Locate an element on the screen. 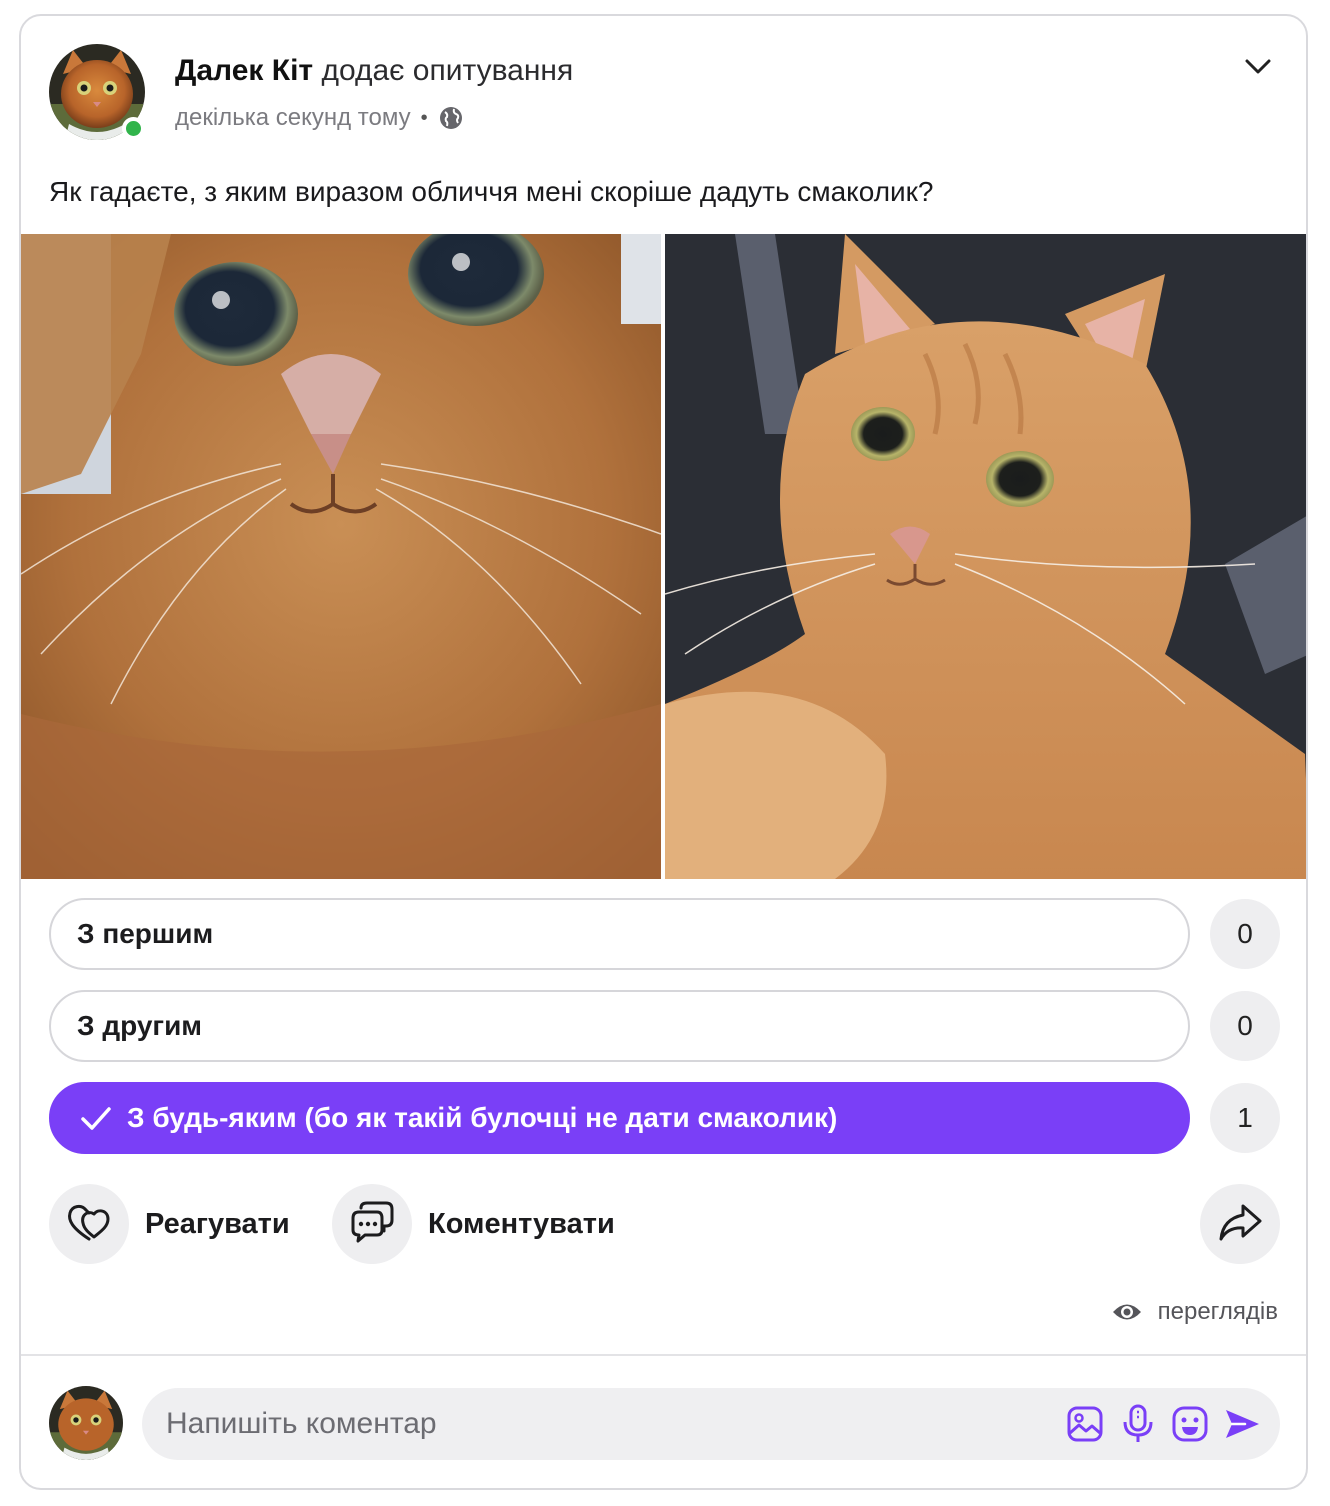 The height and width of the screenshot is (1506, 1330). chat-bubbles-icon is located at coordinates (372, 1224).